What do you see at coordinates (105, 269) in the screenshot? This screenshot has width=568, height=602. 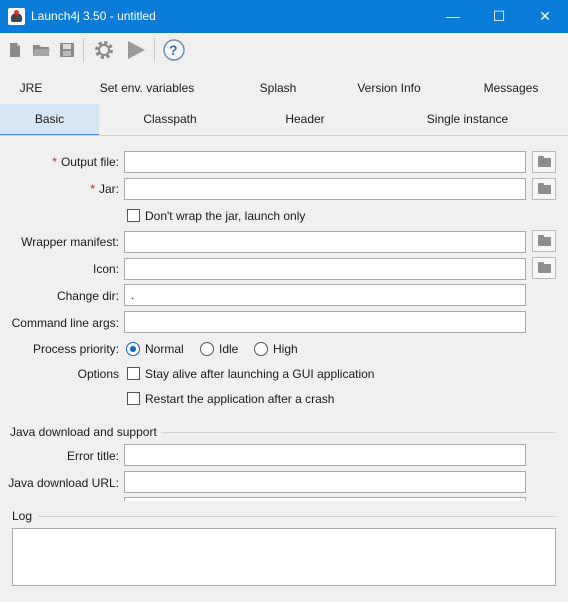 I see `icon-label: Icon:` at bounding box center [105, 269].